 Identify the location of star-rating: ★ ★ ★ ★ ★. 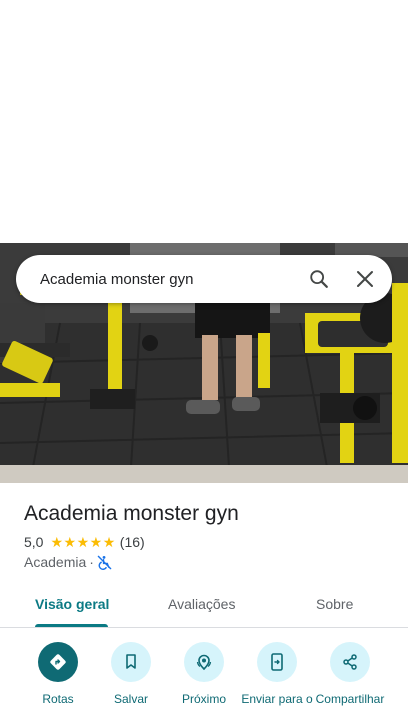
(82, 542).